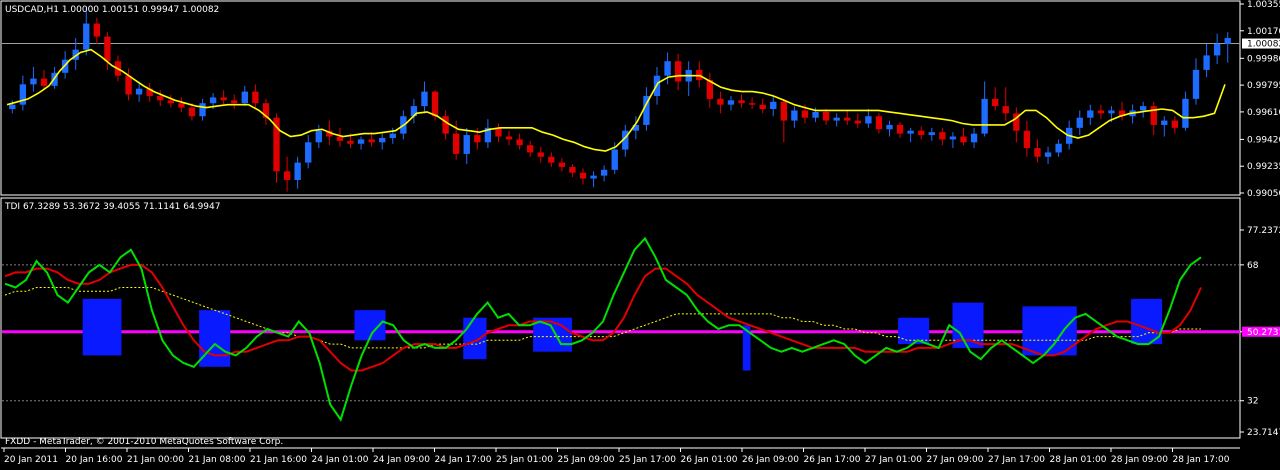  What do you see at coordinates (955, 460) in the screenshot?
I see `time-tick-label: 27 Jan 09:00` at bounding box center [955, 460].